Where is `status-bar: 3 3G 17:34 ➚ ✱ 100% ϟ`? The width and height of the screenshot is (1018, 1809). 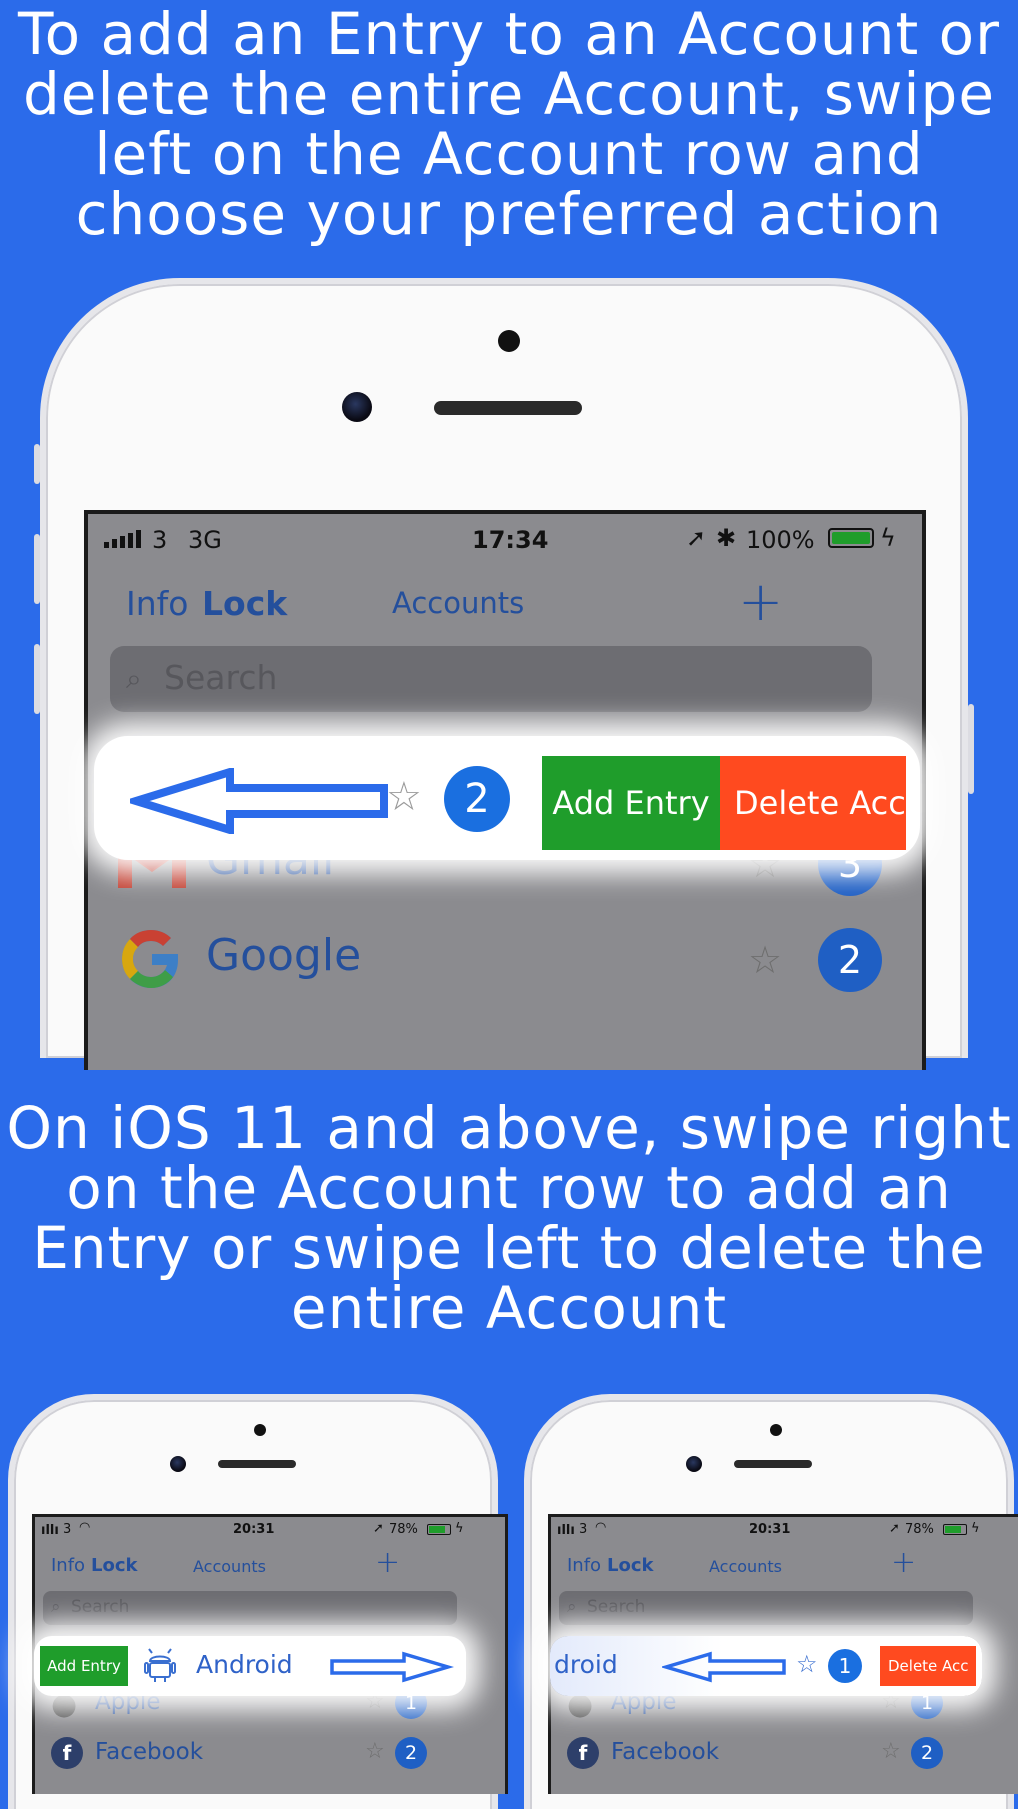
status-bar: 3 3G 17:34 ➚ ✱ 100% ϟ is located at coordinates (505, 541).